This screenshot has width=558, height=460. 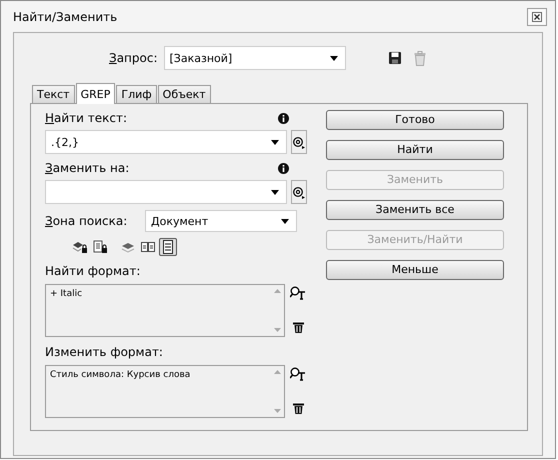 What do you see at coordinates (65, 17) in the screenshot?
I see `window-title: Найти/Заменить` at bounding box center [65, 17].